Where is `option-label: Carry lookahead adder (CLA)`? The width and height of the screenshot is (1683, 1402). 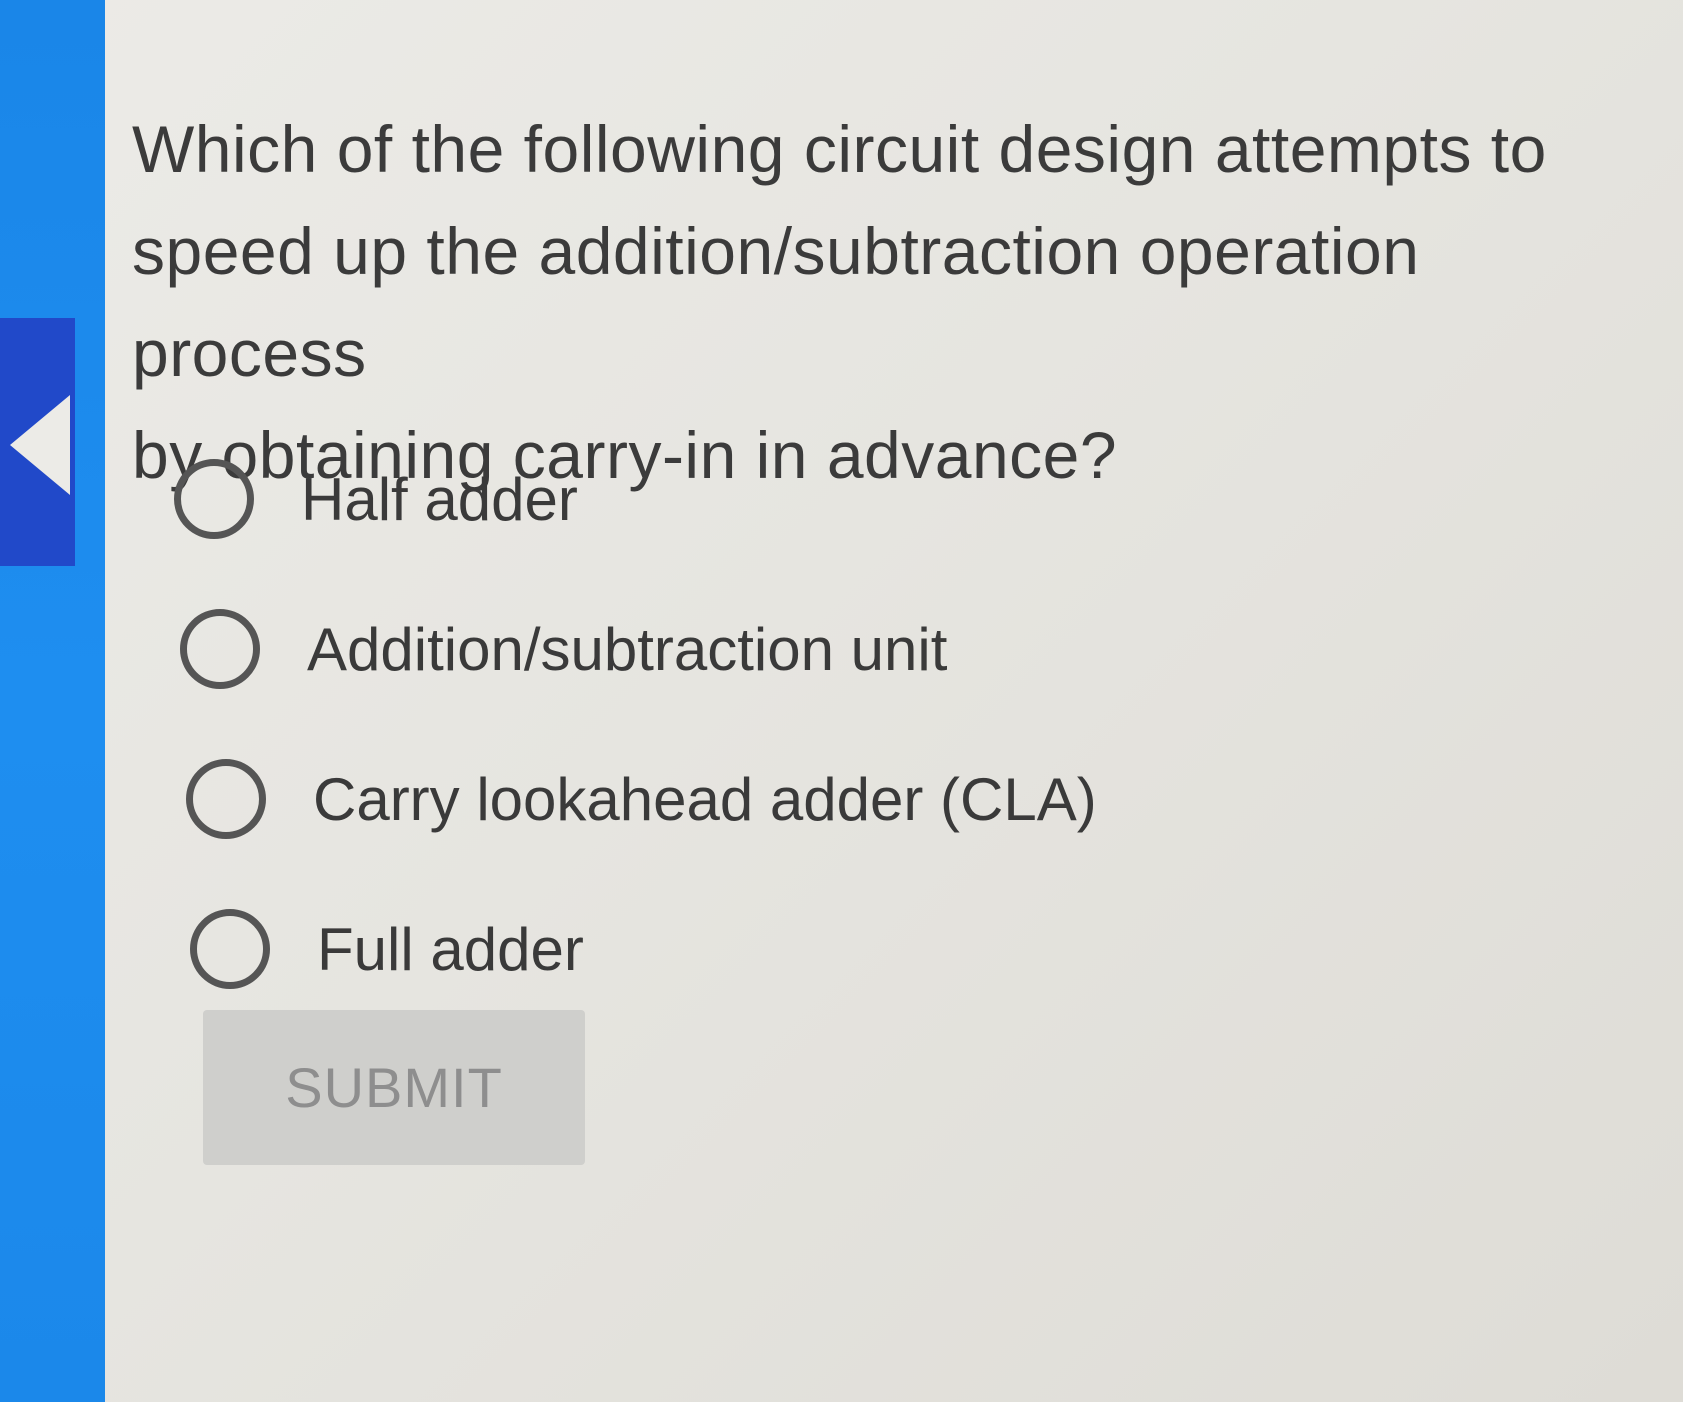 option-label: Carry lookahead adder (CLA) is located at coordinates (705, 799).